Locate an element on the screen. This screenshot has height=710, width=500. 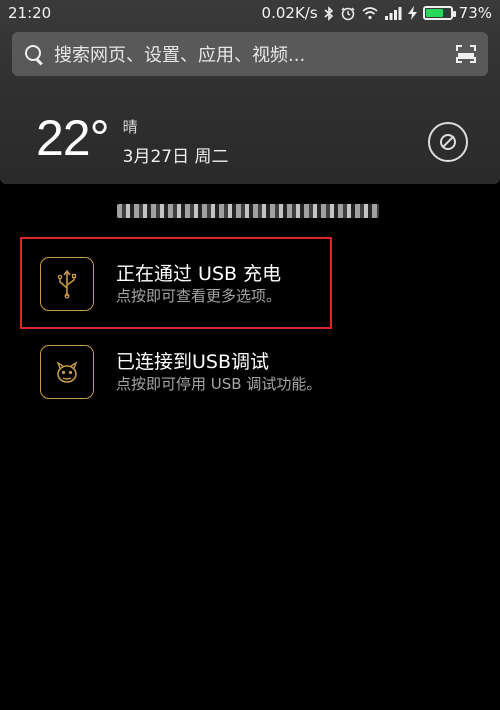
scan-icon is located at coordinates (466, 54).